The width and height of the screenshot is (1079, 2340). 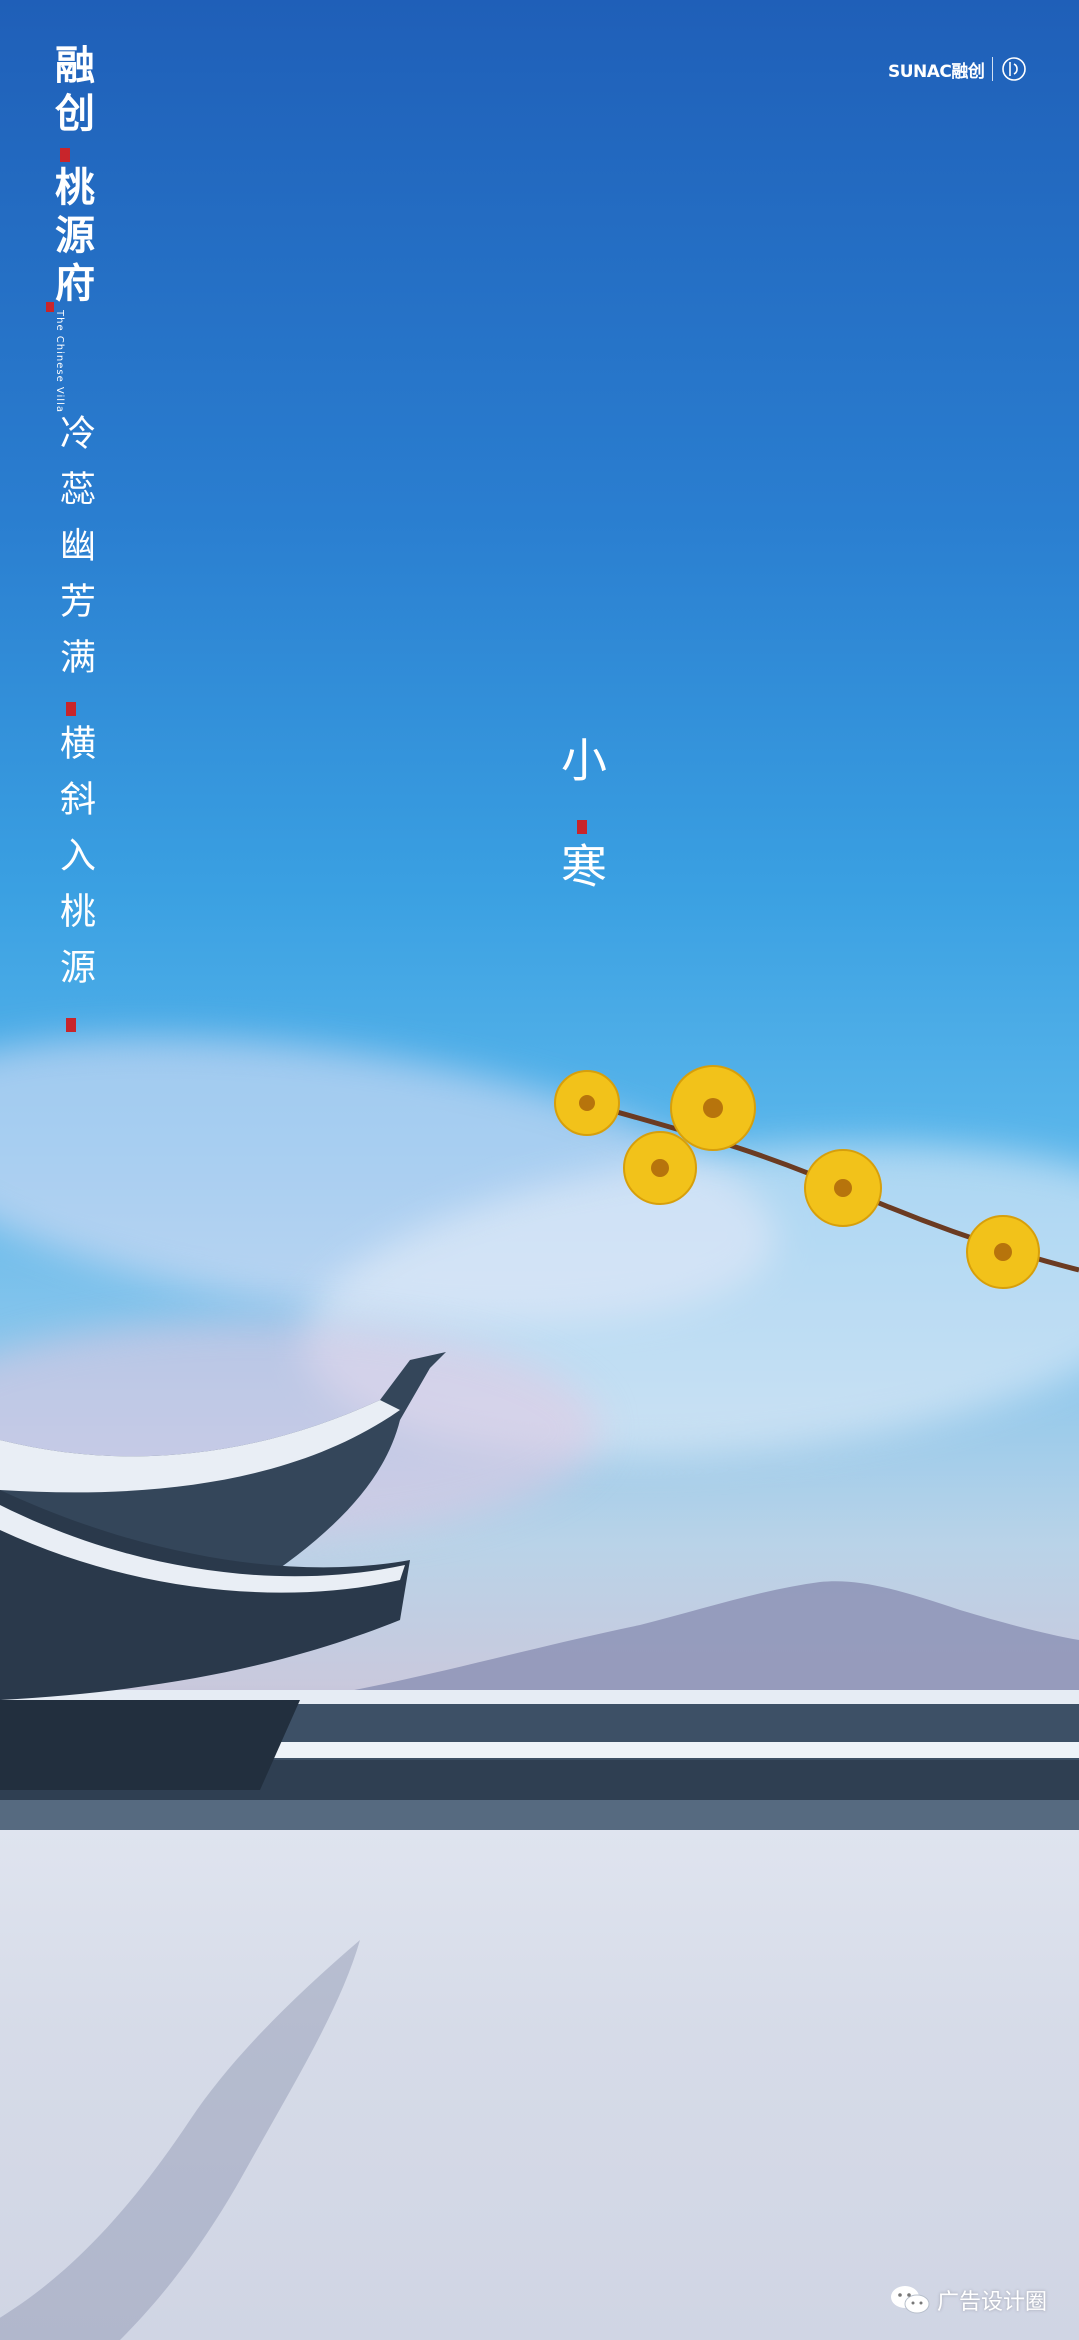 I want to click on roof-shadow, so click(x=180, y=2140).